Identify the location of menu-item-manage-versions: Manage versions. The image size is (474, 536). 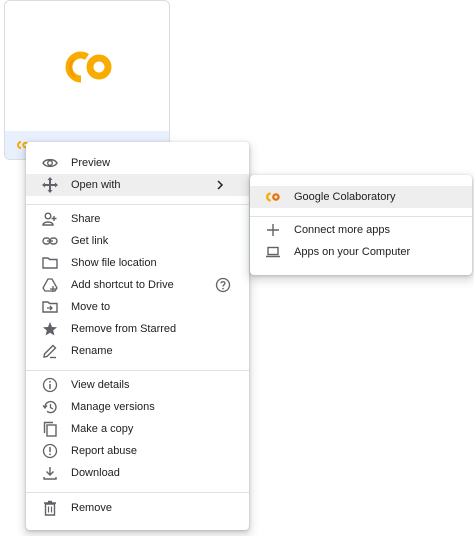
(137, 407).